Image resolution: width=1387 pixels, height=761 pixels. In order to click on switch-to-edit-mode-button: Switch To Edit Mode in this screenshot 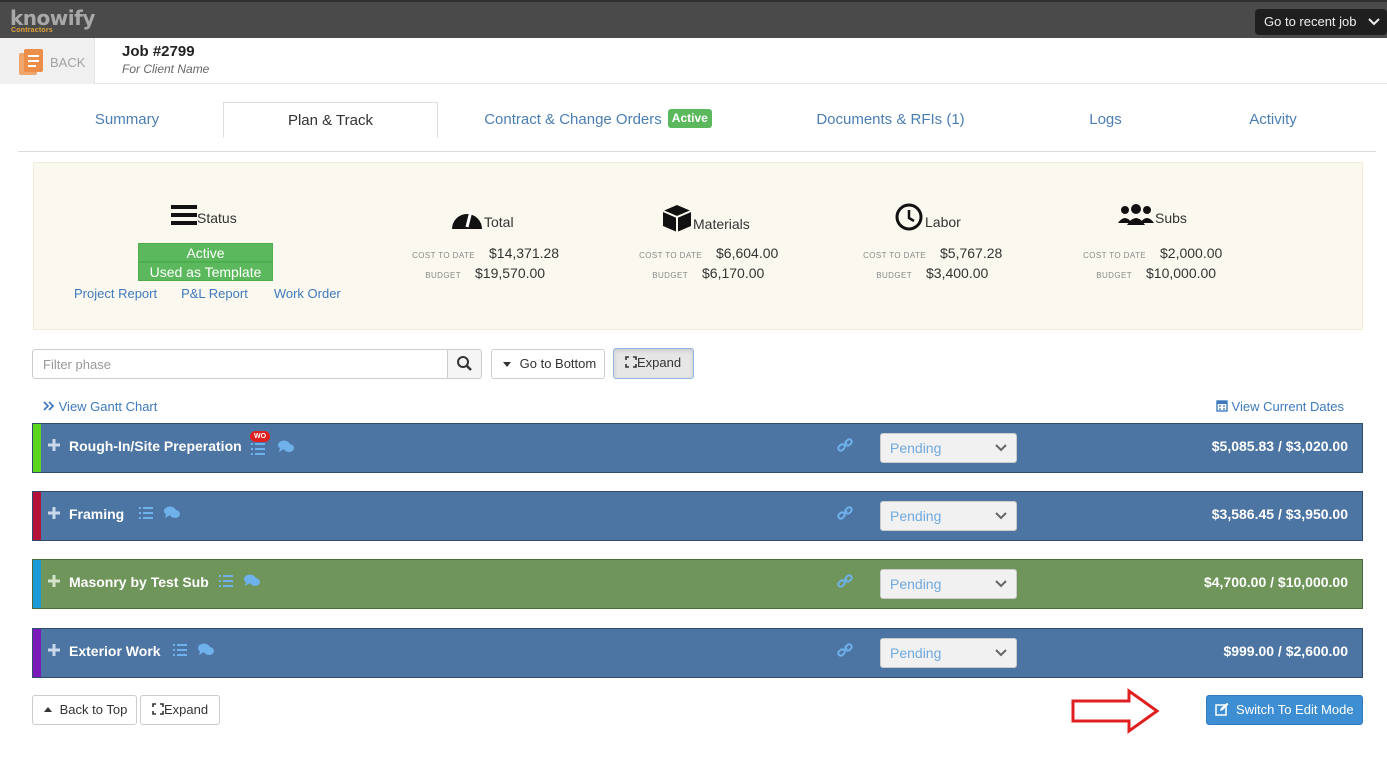, I will do `click(1284, 710)`.